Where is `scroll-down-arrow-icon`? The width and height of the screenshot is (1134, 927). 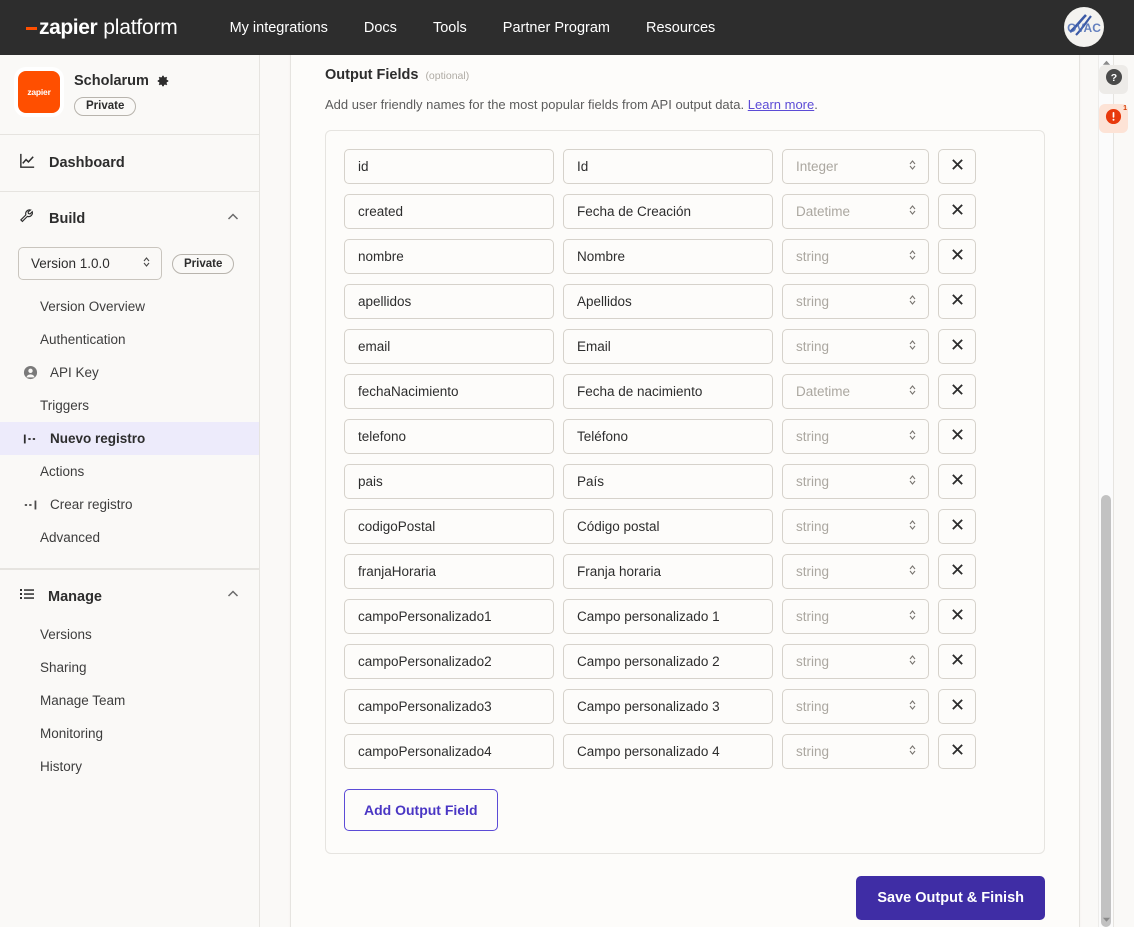 scroll-down-arrow-icon is located at coordinates (1106, 919).